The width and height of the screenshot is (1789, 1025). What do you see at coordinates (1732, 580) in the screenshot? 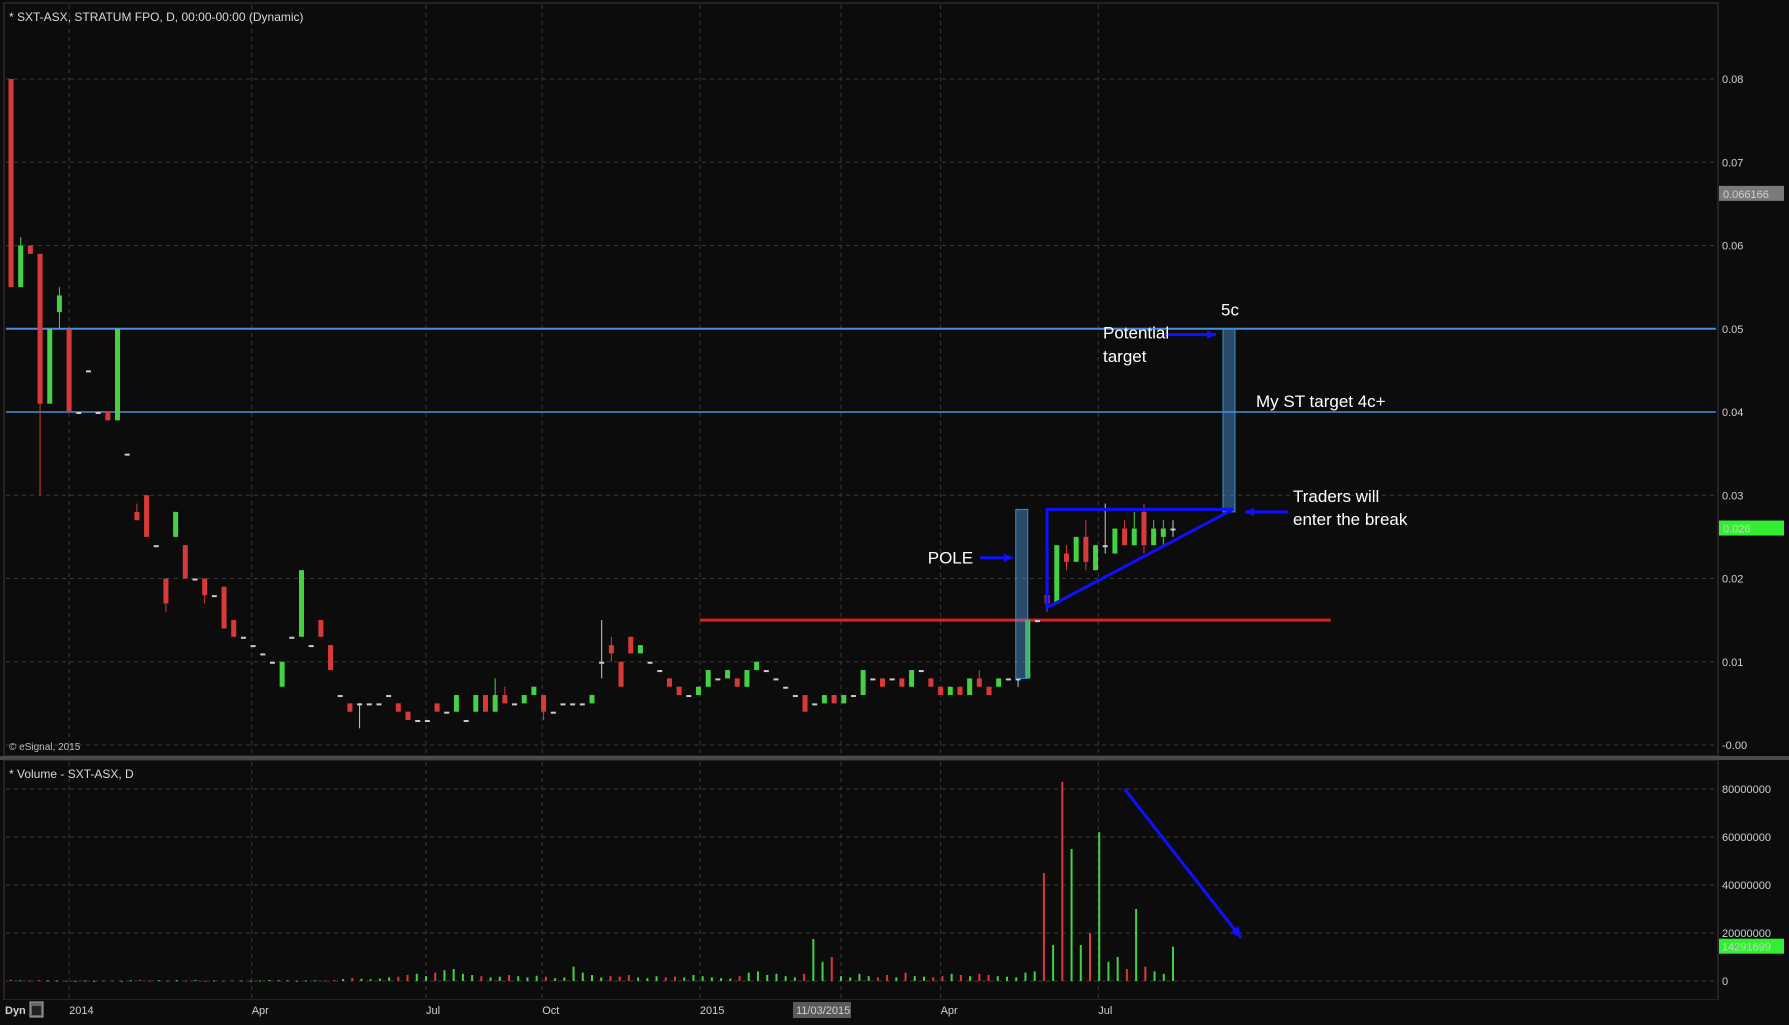
I see `price-y-tick: 0.02` at bounding box center [1732, 580].